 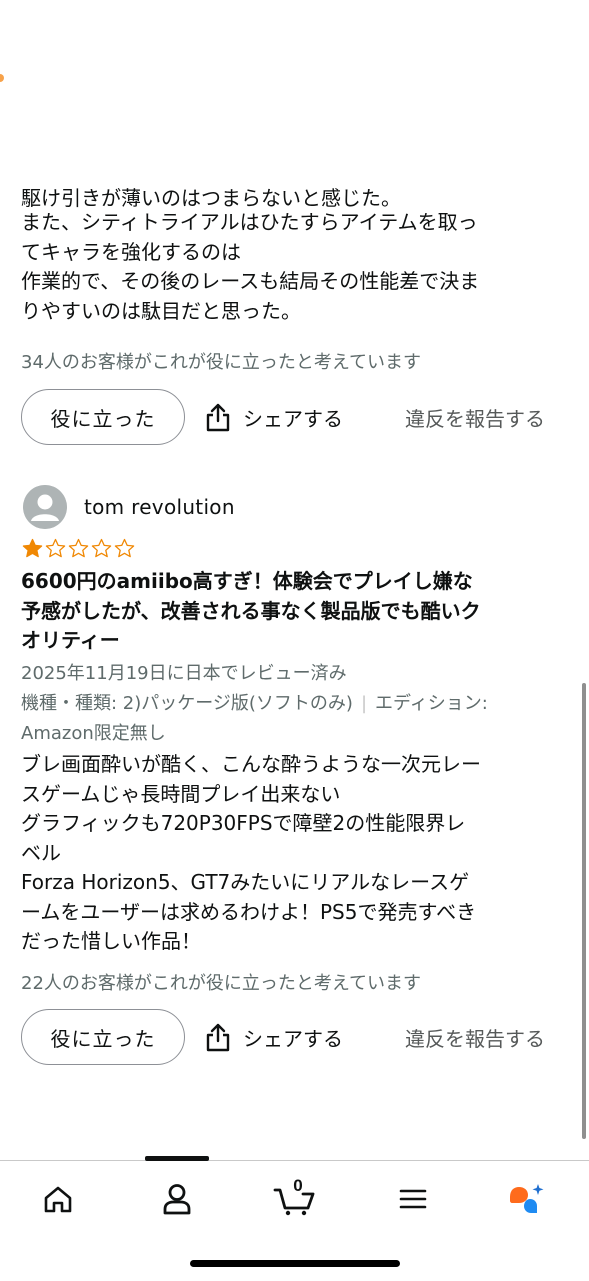 I want to click on review-text-line: 駆け引きが薄いのはつまらないと感じた。, so click(x=211, y=197).